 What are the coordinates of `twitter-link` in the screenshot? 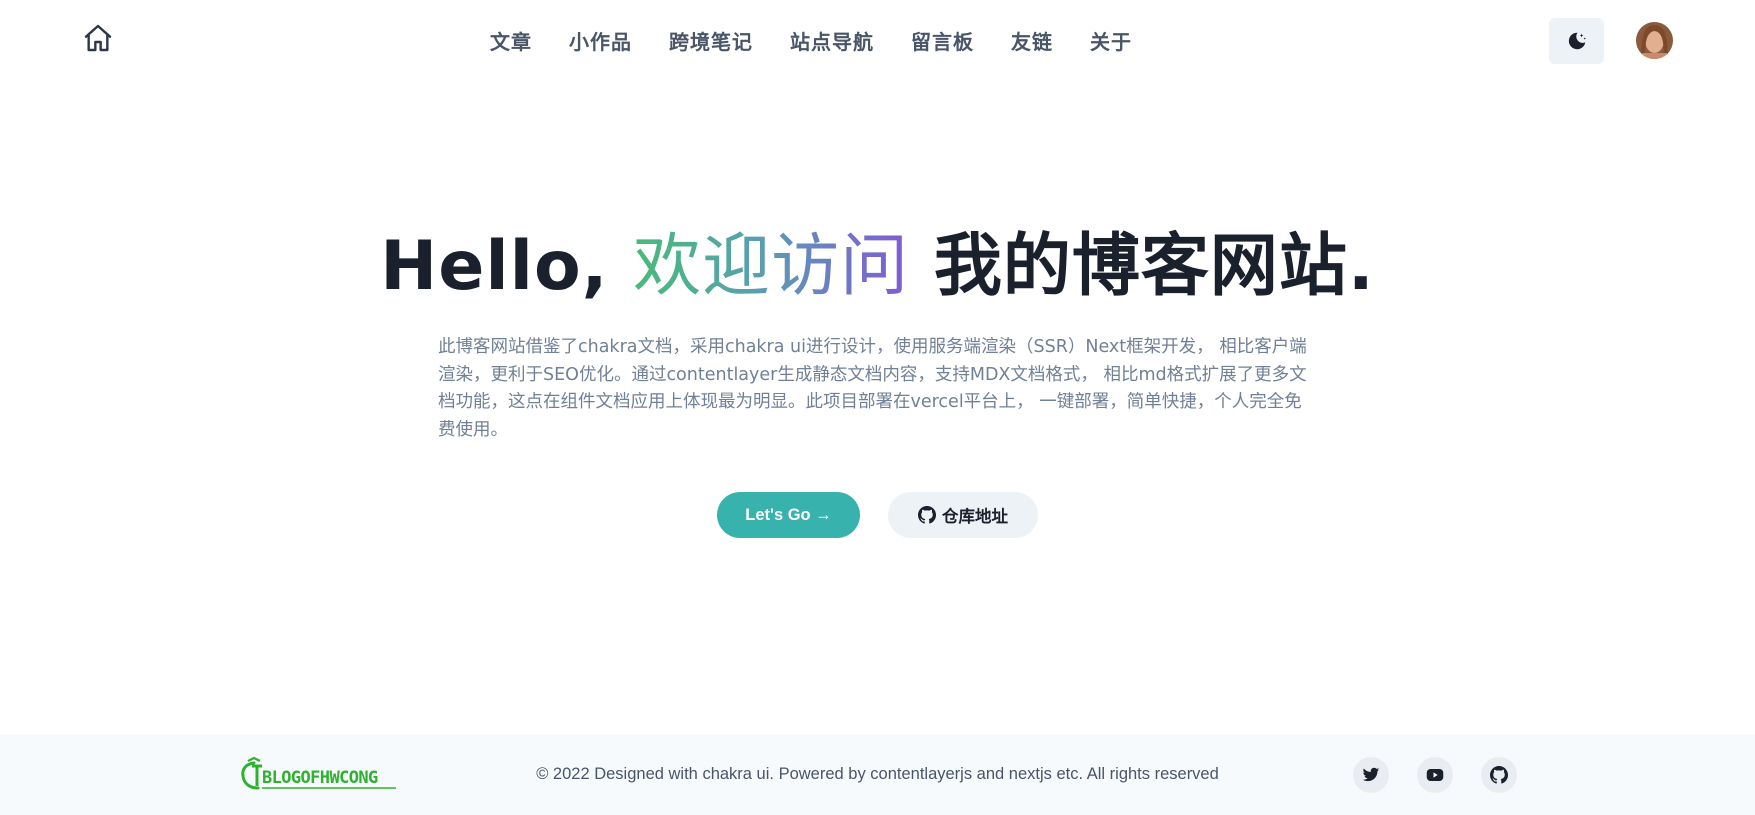 It's located at (1371, 775).